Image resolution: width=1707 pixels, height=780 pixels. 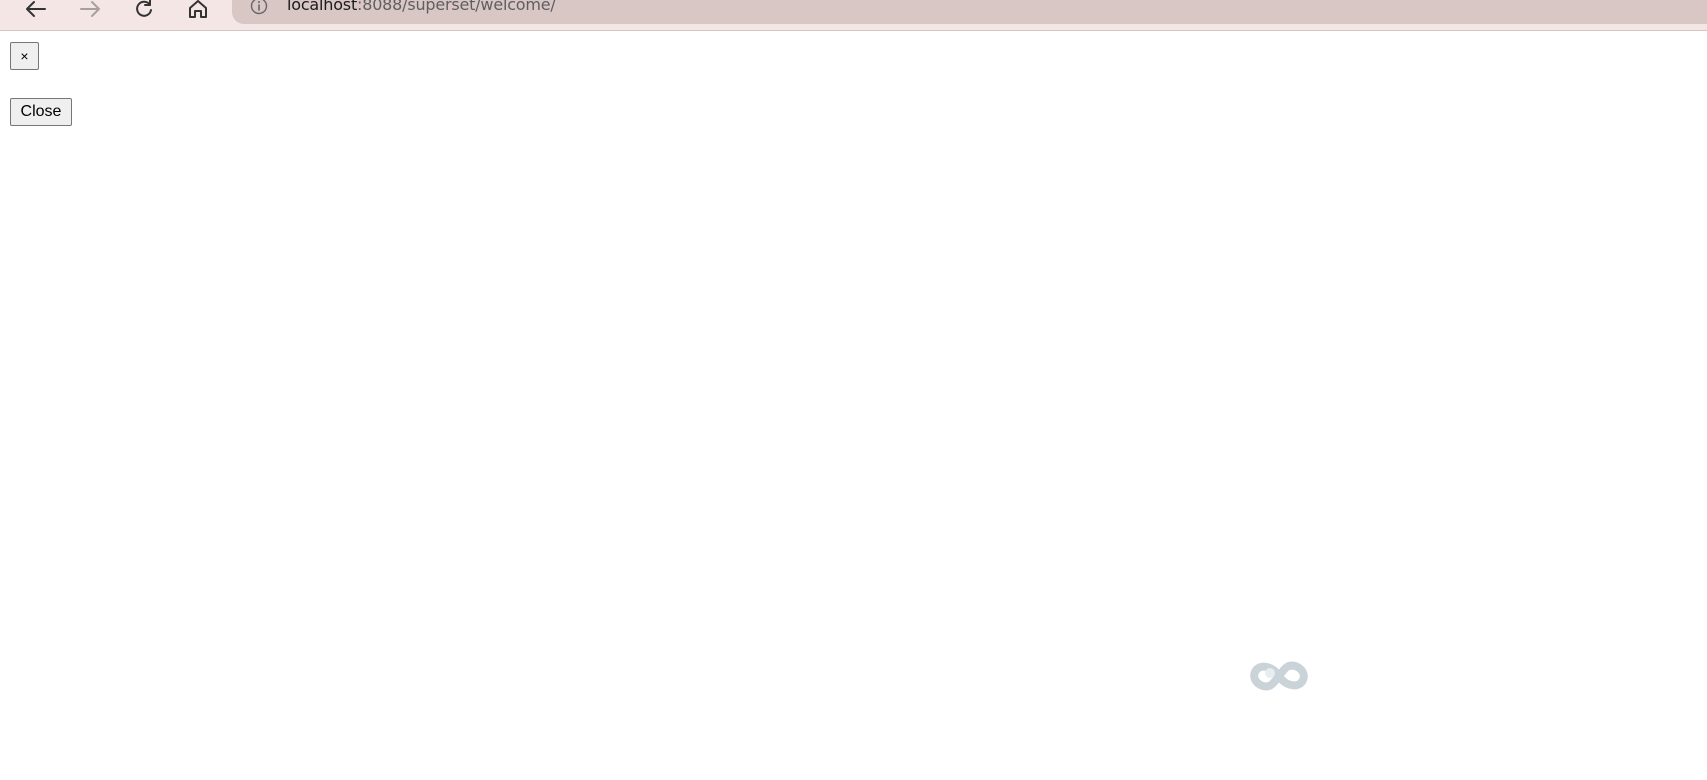 What do you see at coordinates (456, 7) in the screenshot?
I see `url-path: :8088/superset/welcome/` at bounding box center [456, 7].